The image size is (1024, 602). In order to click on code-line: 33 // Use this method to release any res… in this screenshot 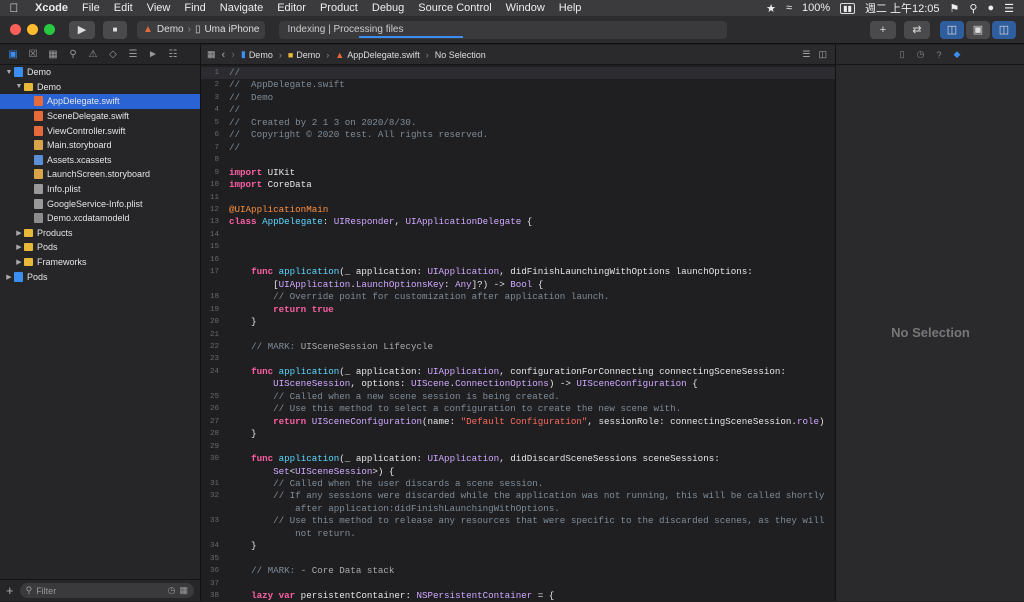, I will do `click(518, 521)`.